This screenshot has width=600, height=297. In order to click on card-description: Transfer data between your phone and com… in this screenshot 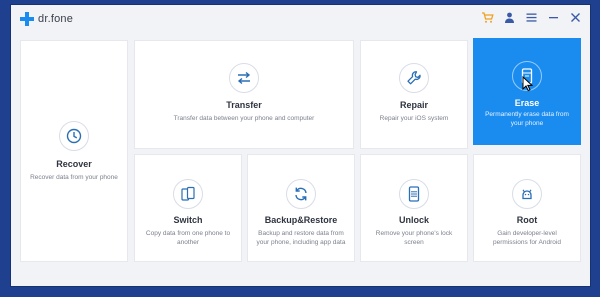, I will do `click(244, 118)`.